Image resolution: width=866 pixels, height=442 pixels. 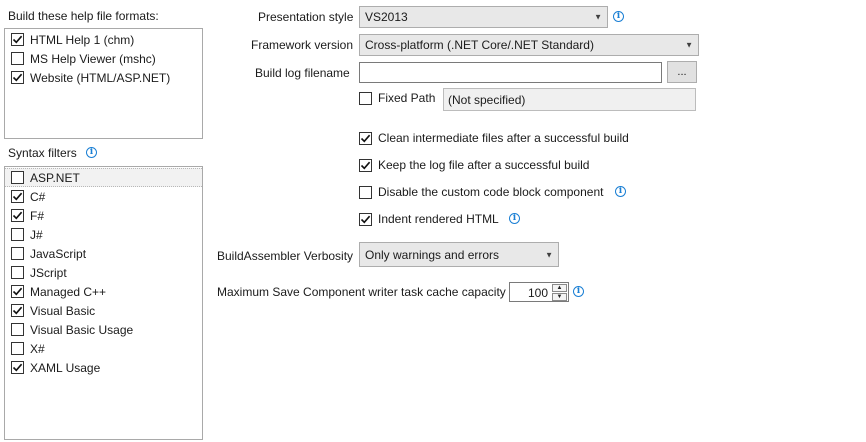 What do you see at coordinates (479, 45) in the screenshot?
I see `framework-version-value: Cross-platform (.NET Core/.NET Standard)` at bounding box center [479, 45].